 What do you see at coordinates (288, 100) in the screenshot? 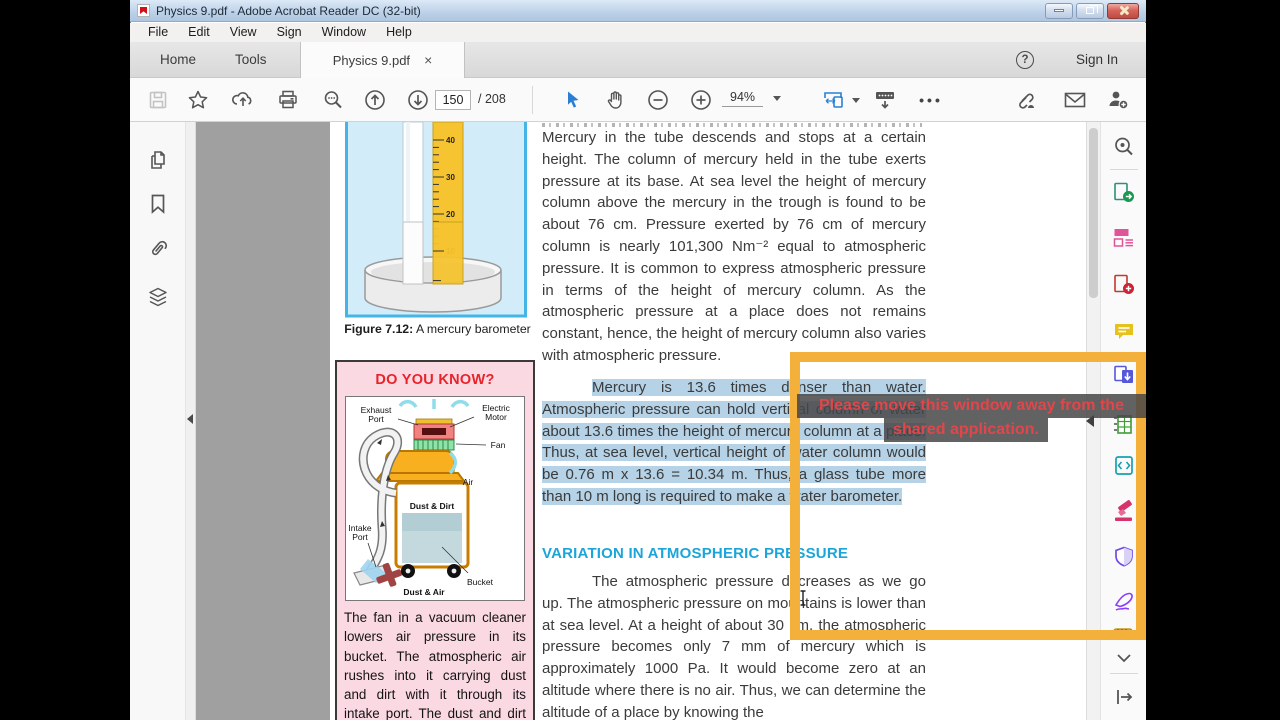
I see `print-icon` at bounding box center [288, 100].